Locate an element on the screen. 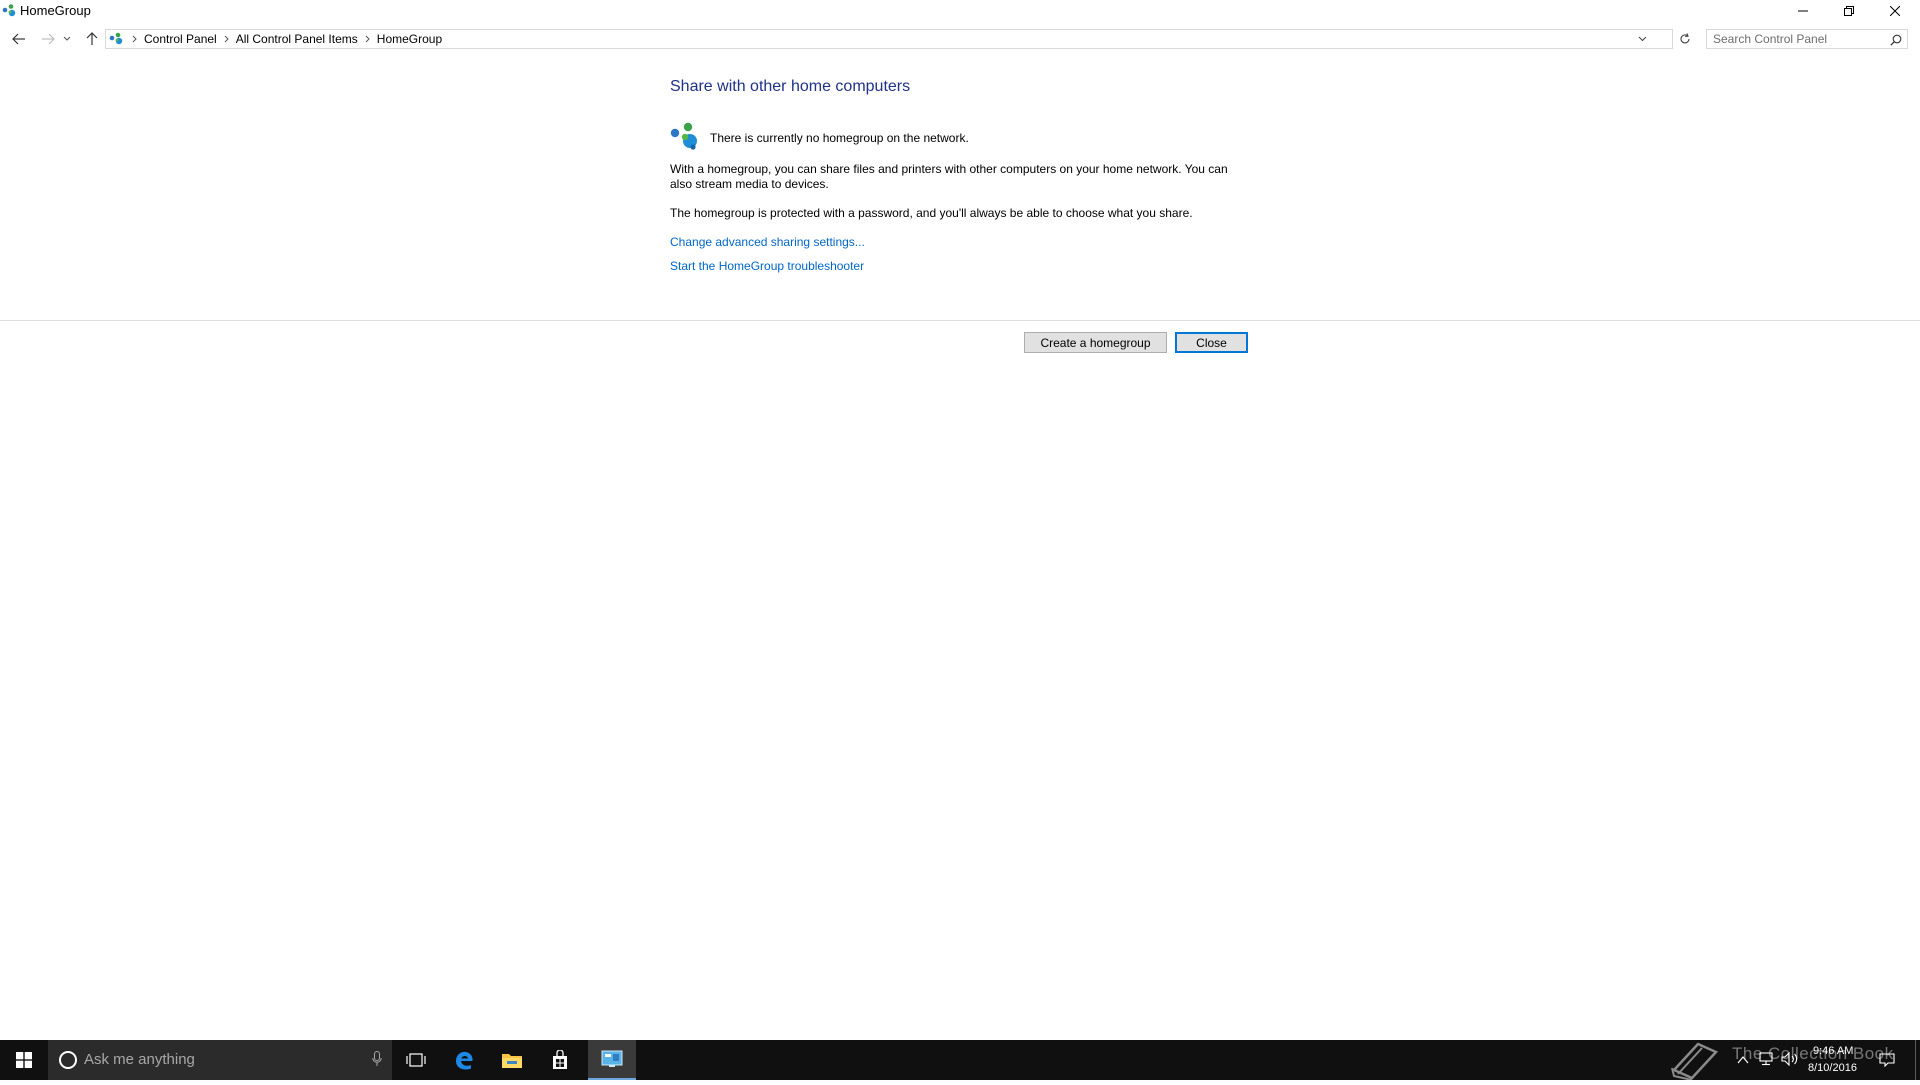 Image resolution: width=1920 pixels, height=1085 pixels. store-bag-icon is located at coordinates (560, 1059).